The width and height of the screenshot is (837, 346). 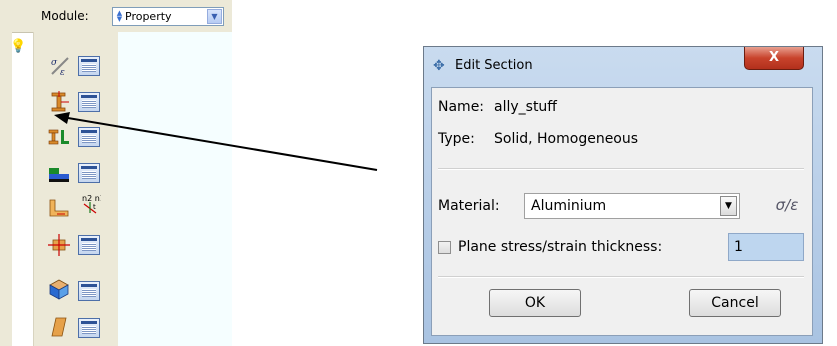 I want to click on chevron-down-icon: ▼, so click(x=728, y=206).